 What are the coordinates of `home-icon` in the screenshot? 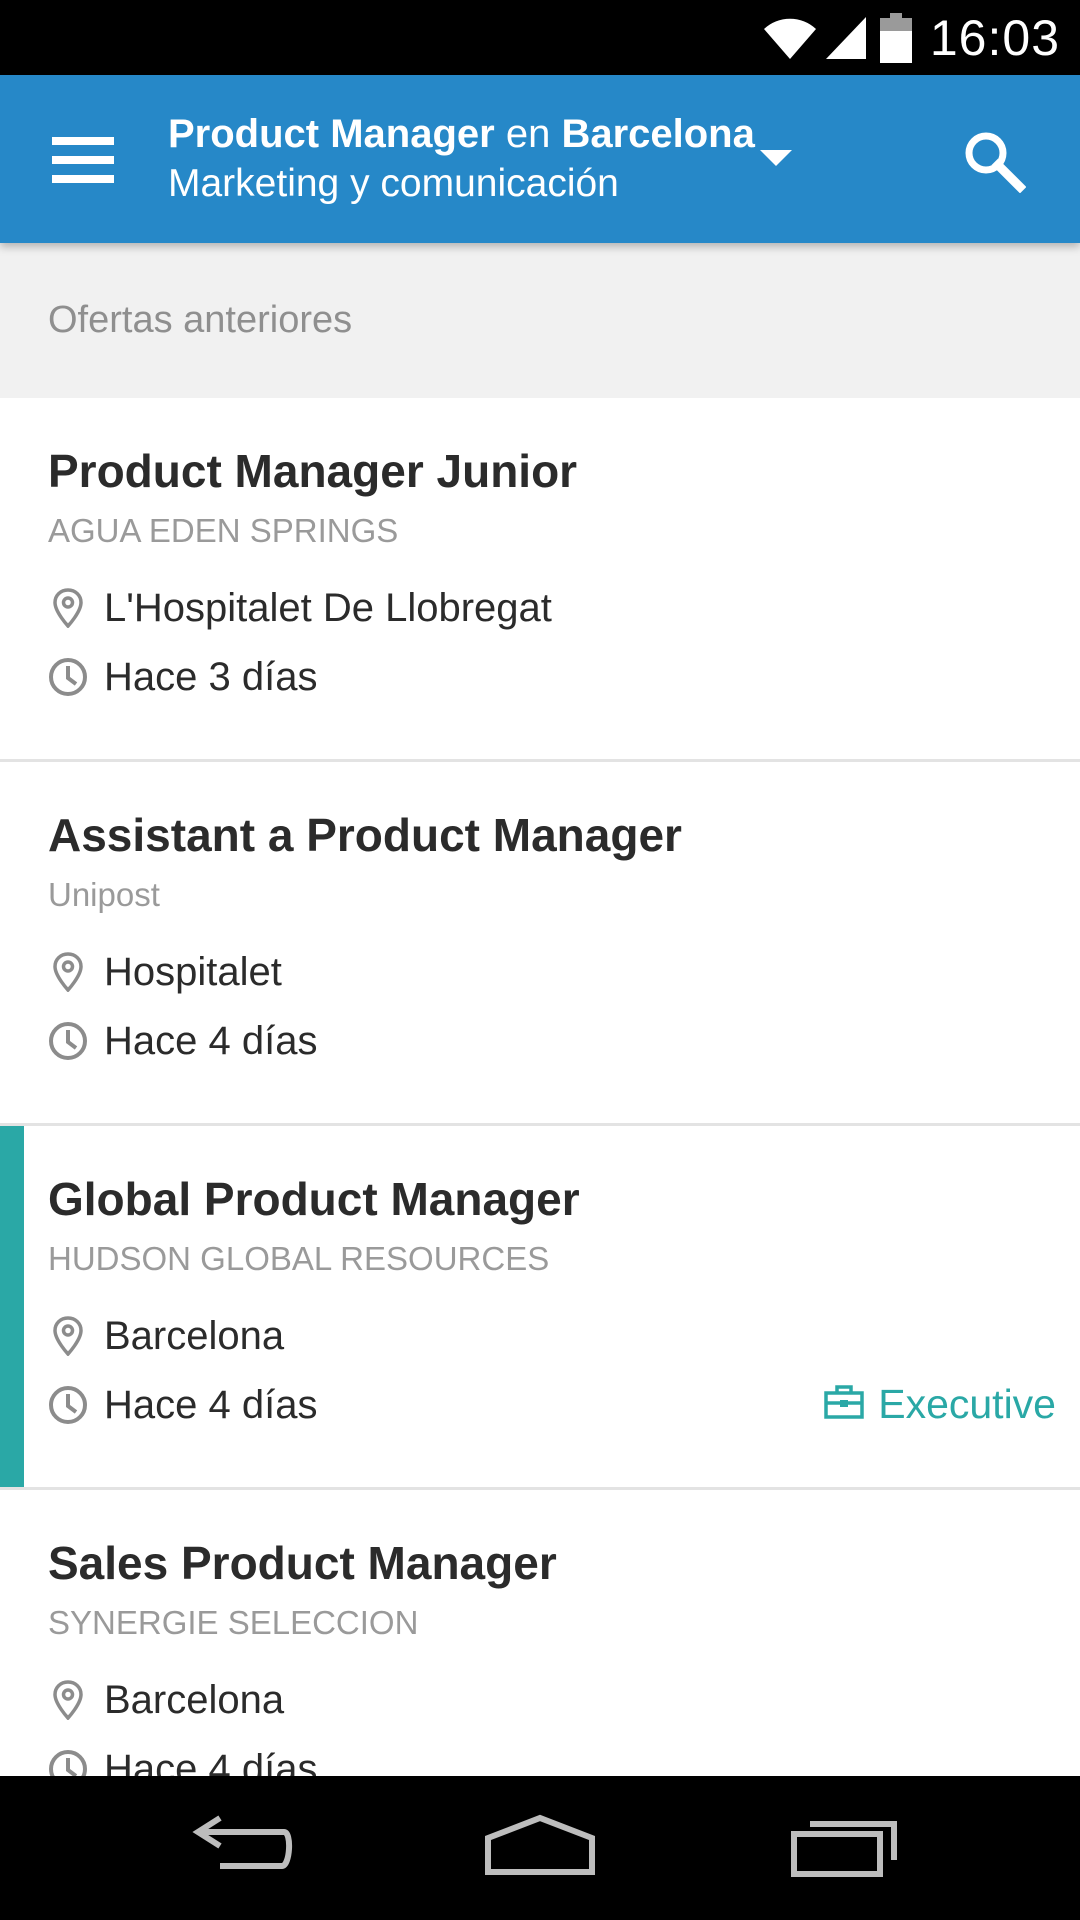 It's located at (540, 1848).